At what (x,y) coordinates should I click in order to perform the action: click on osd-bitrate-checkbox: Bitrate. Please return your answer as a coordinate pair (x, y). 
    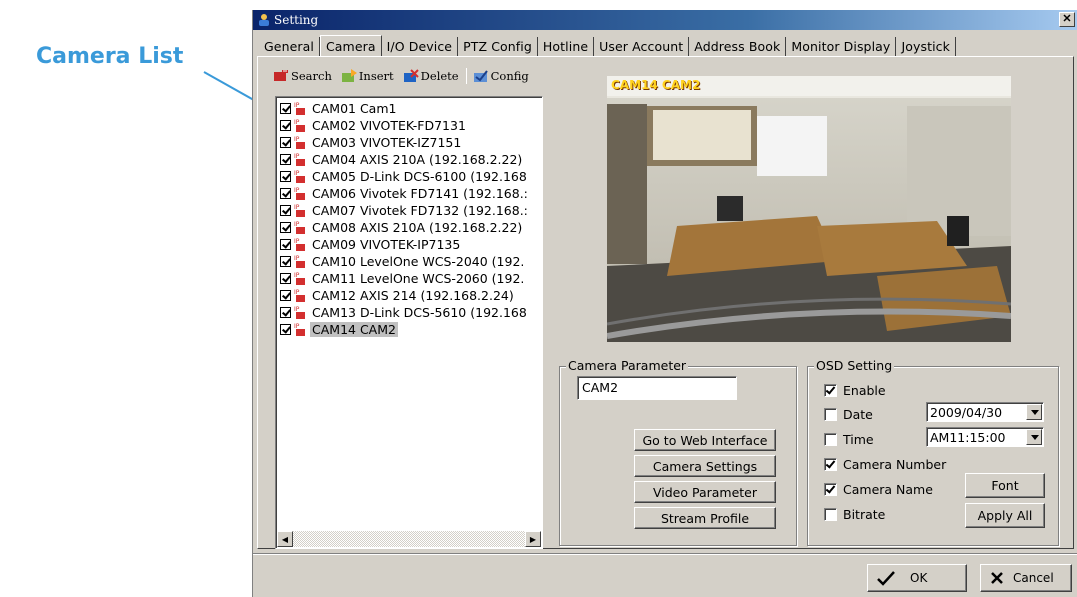
    Looking at the image, I should click on (854, 514).